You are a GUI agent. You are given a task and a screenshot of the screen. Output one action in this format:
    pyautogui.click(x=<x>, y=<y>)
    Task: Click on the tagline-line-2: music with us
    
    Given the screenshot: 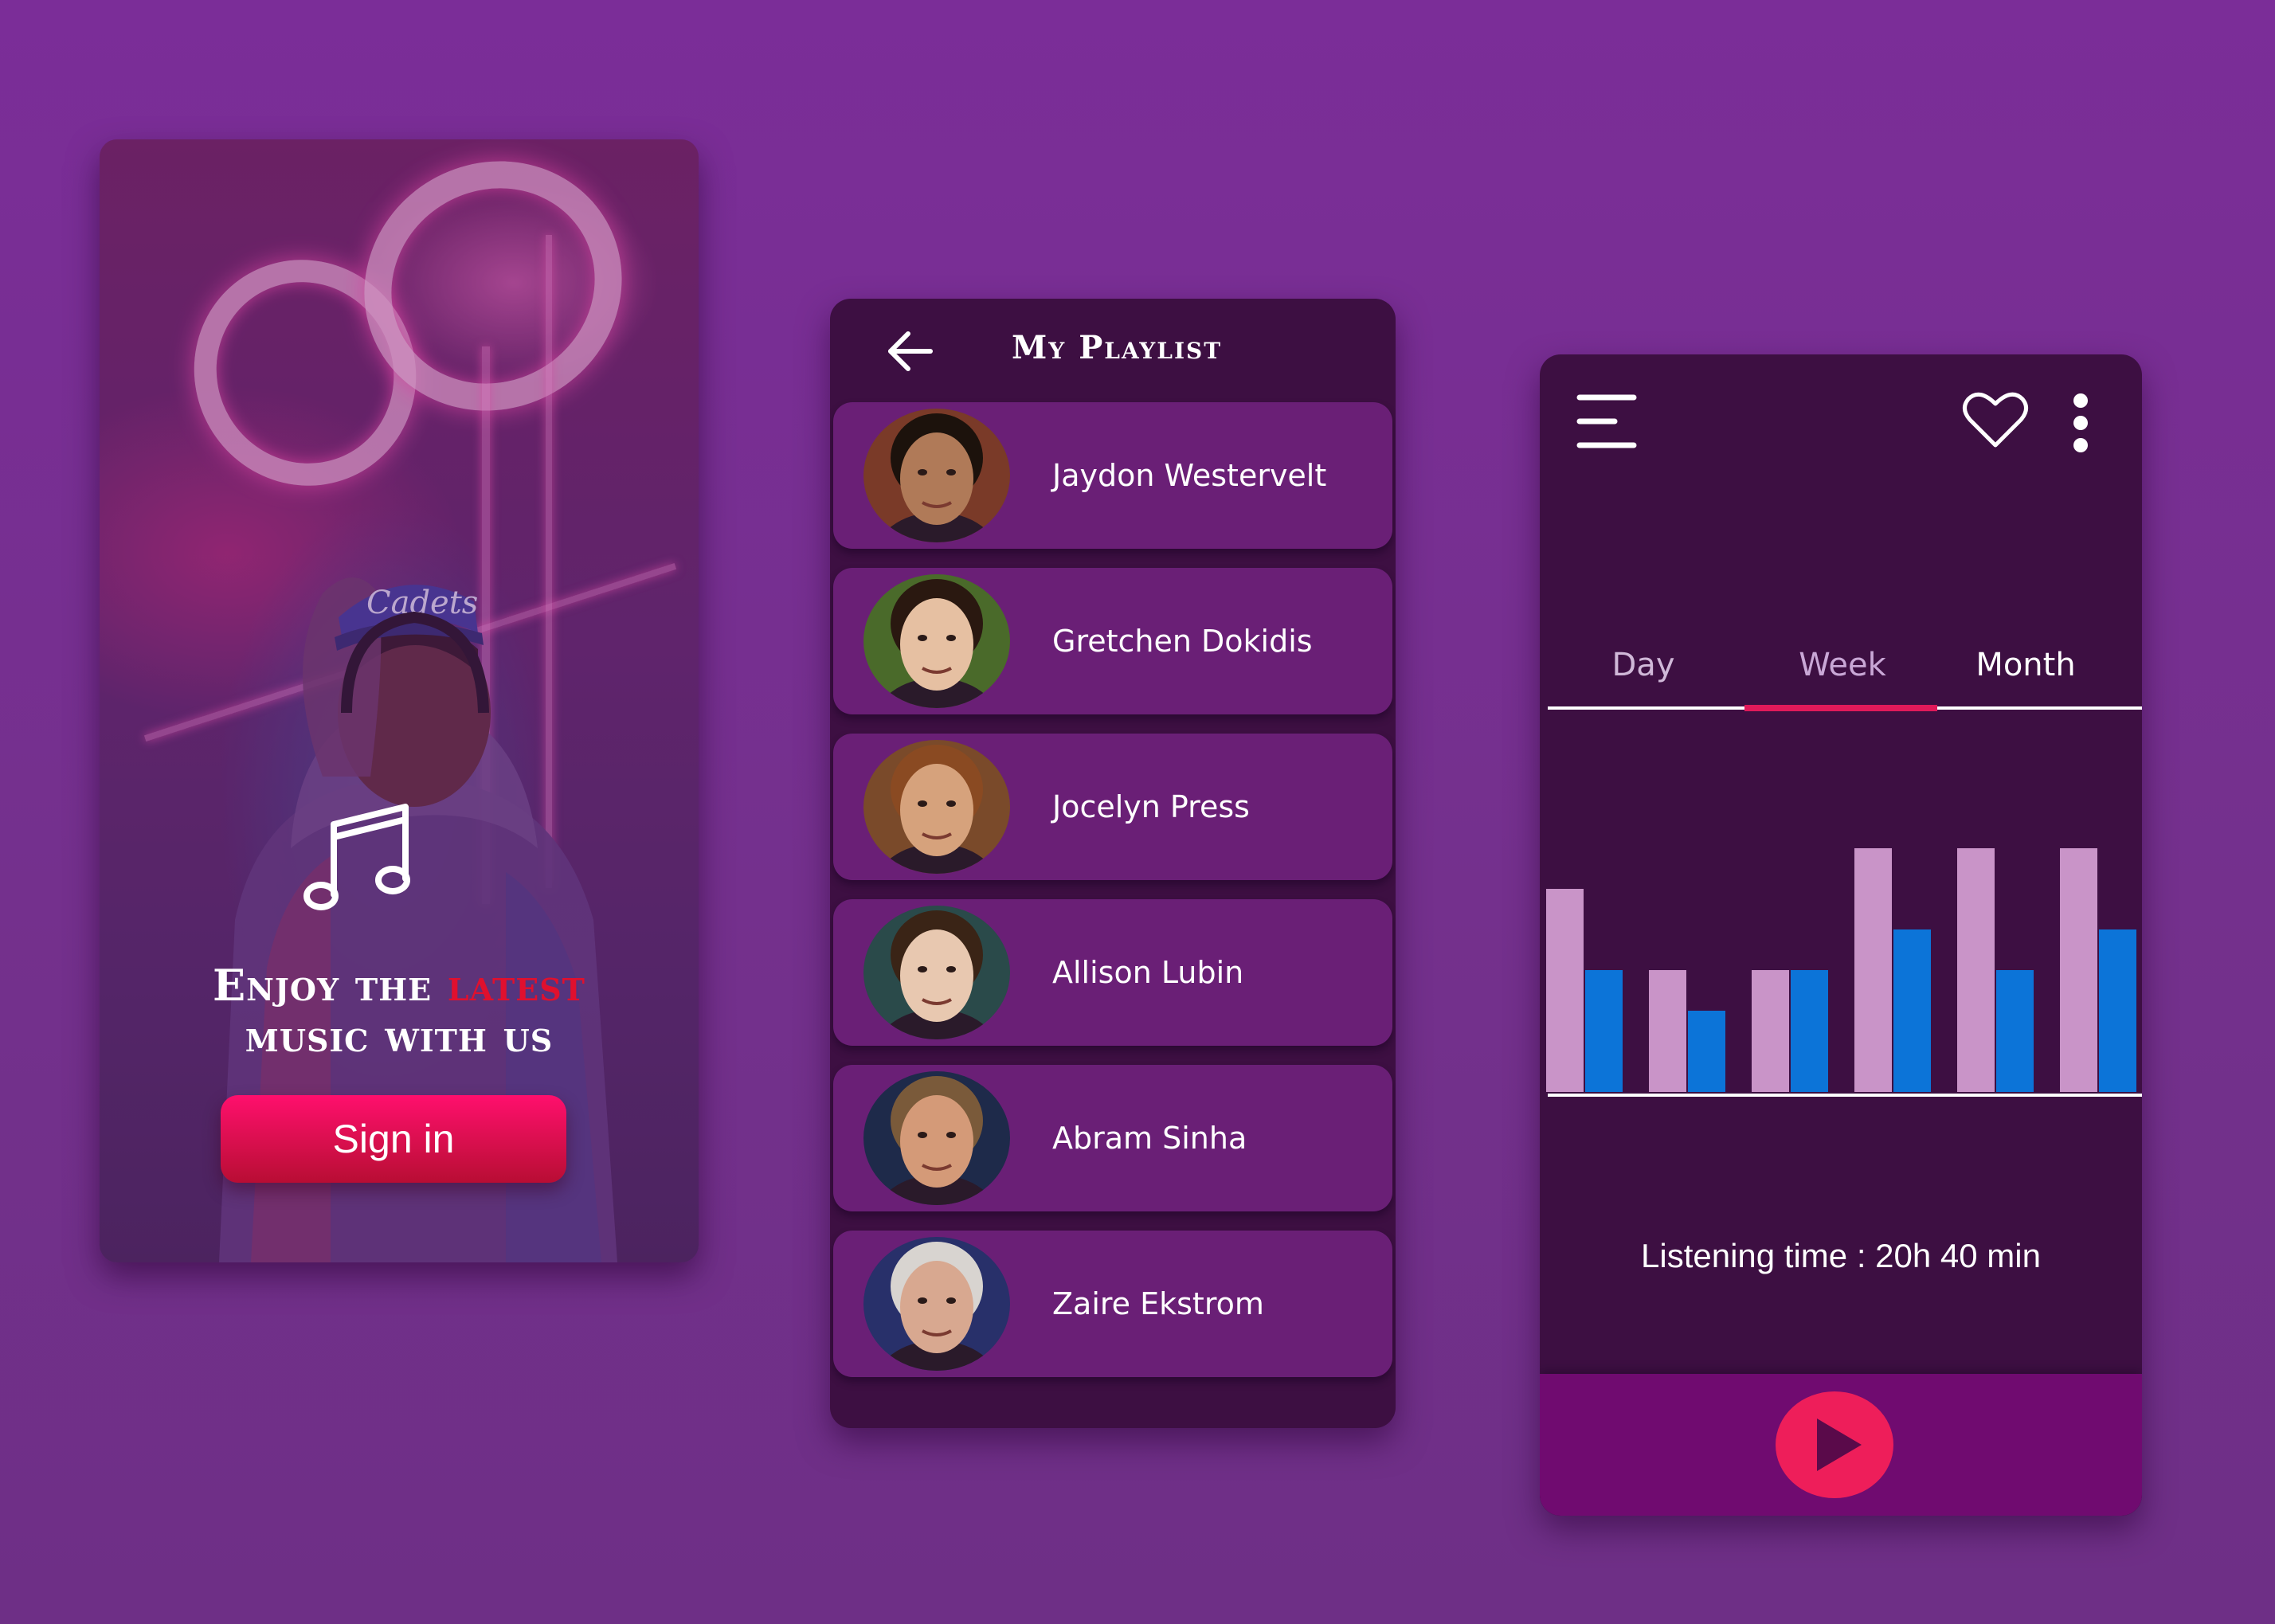 What is the action you would take?
    pyautogui.click(x=399, y=1036)
    